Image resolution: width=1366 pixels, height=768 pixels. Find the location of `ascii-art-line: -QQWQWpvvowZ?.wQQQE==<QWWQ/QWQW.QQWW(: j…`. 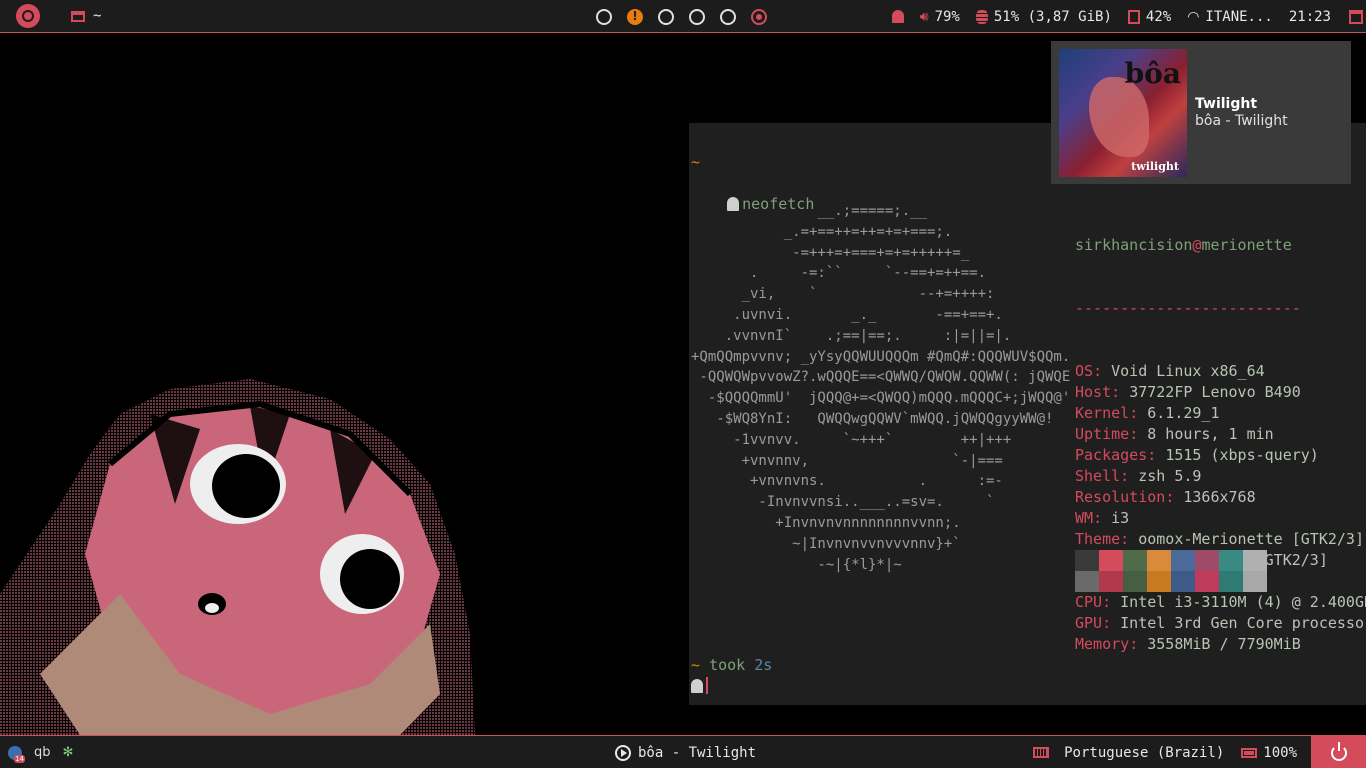

ascii-art-line: -QQWQWpvvowZ?.wQQQE==<QWWQ/QWQW.QQWW(: j… is located at coordinates (881, 377).